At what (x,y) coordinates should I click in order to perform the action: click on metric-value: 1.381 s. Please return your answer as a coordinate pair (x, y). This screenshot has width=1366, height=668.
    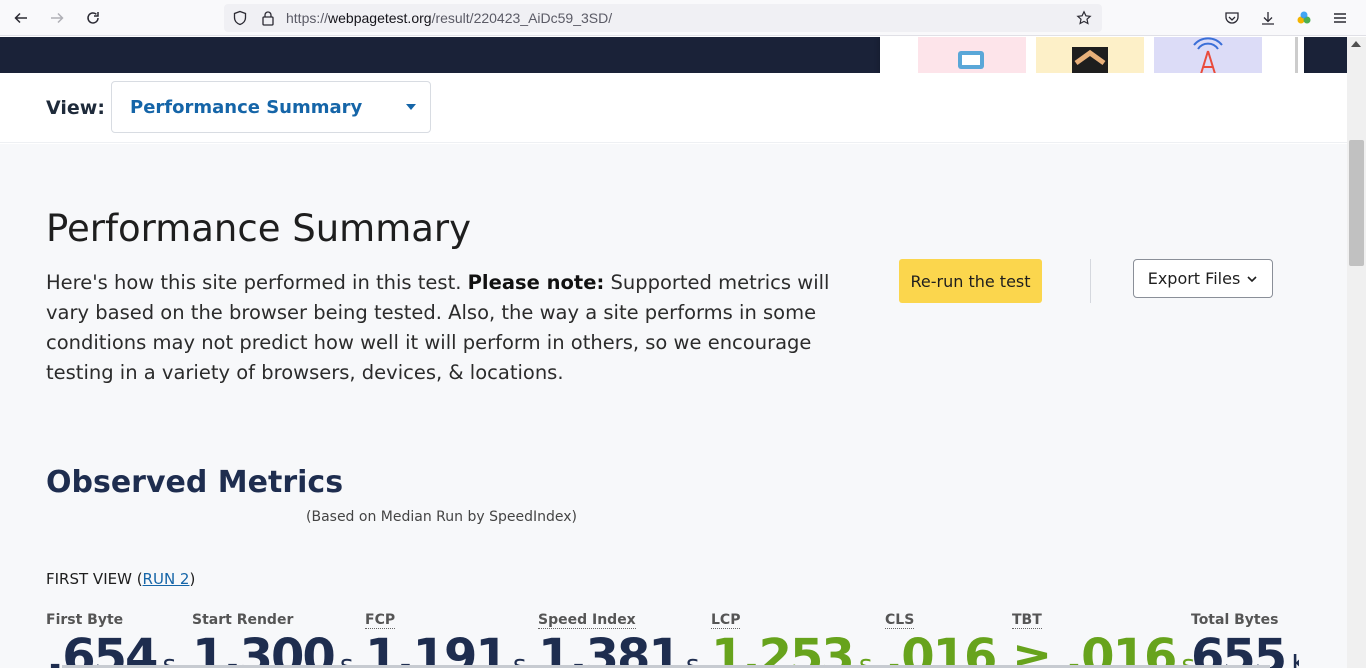
    Looking at the image, I should click on (618, 648).